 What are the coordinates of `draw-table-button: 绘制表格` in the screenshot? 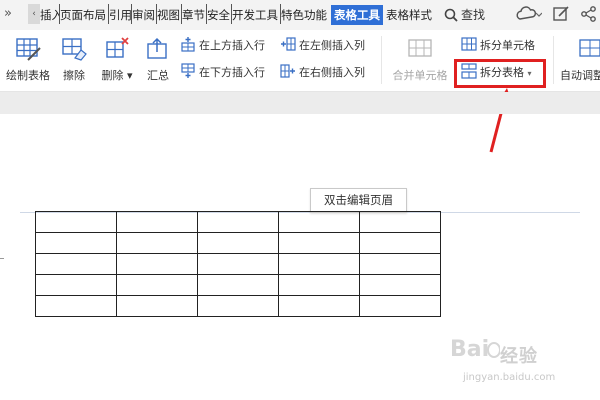 It's located at (28, 59).